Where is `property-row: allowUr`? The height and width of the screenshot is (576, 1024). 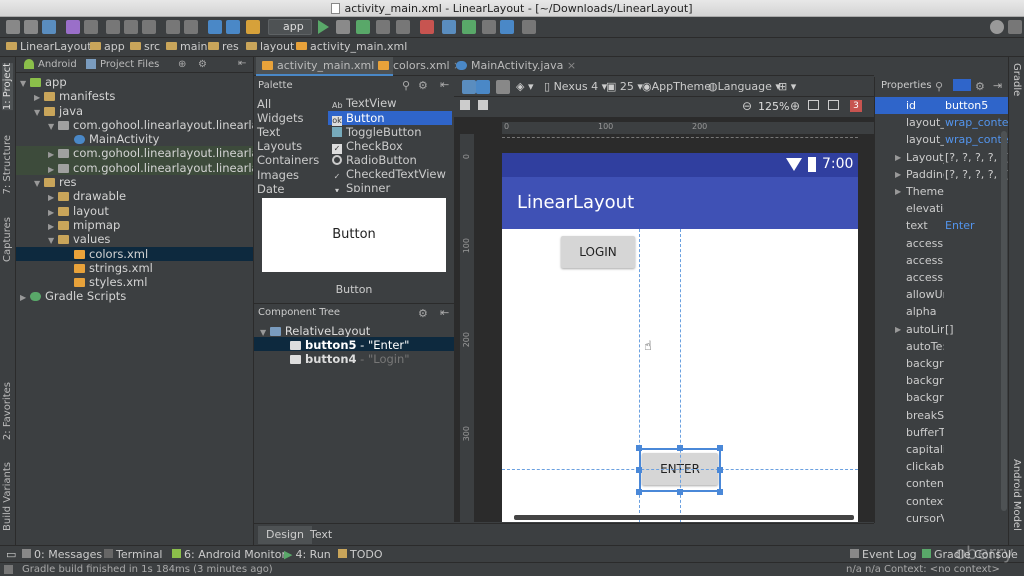
property-row: allowUr is located at coordinates (941, 294).